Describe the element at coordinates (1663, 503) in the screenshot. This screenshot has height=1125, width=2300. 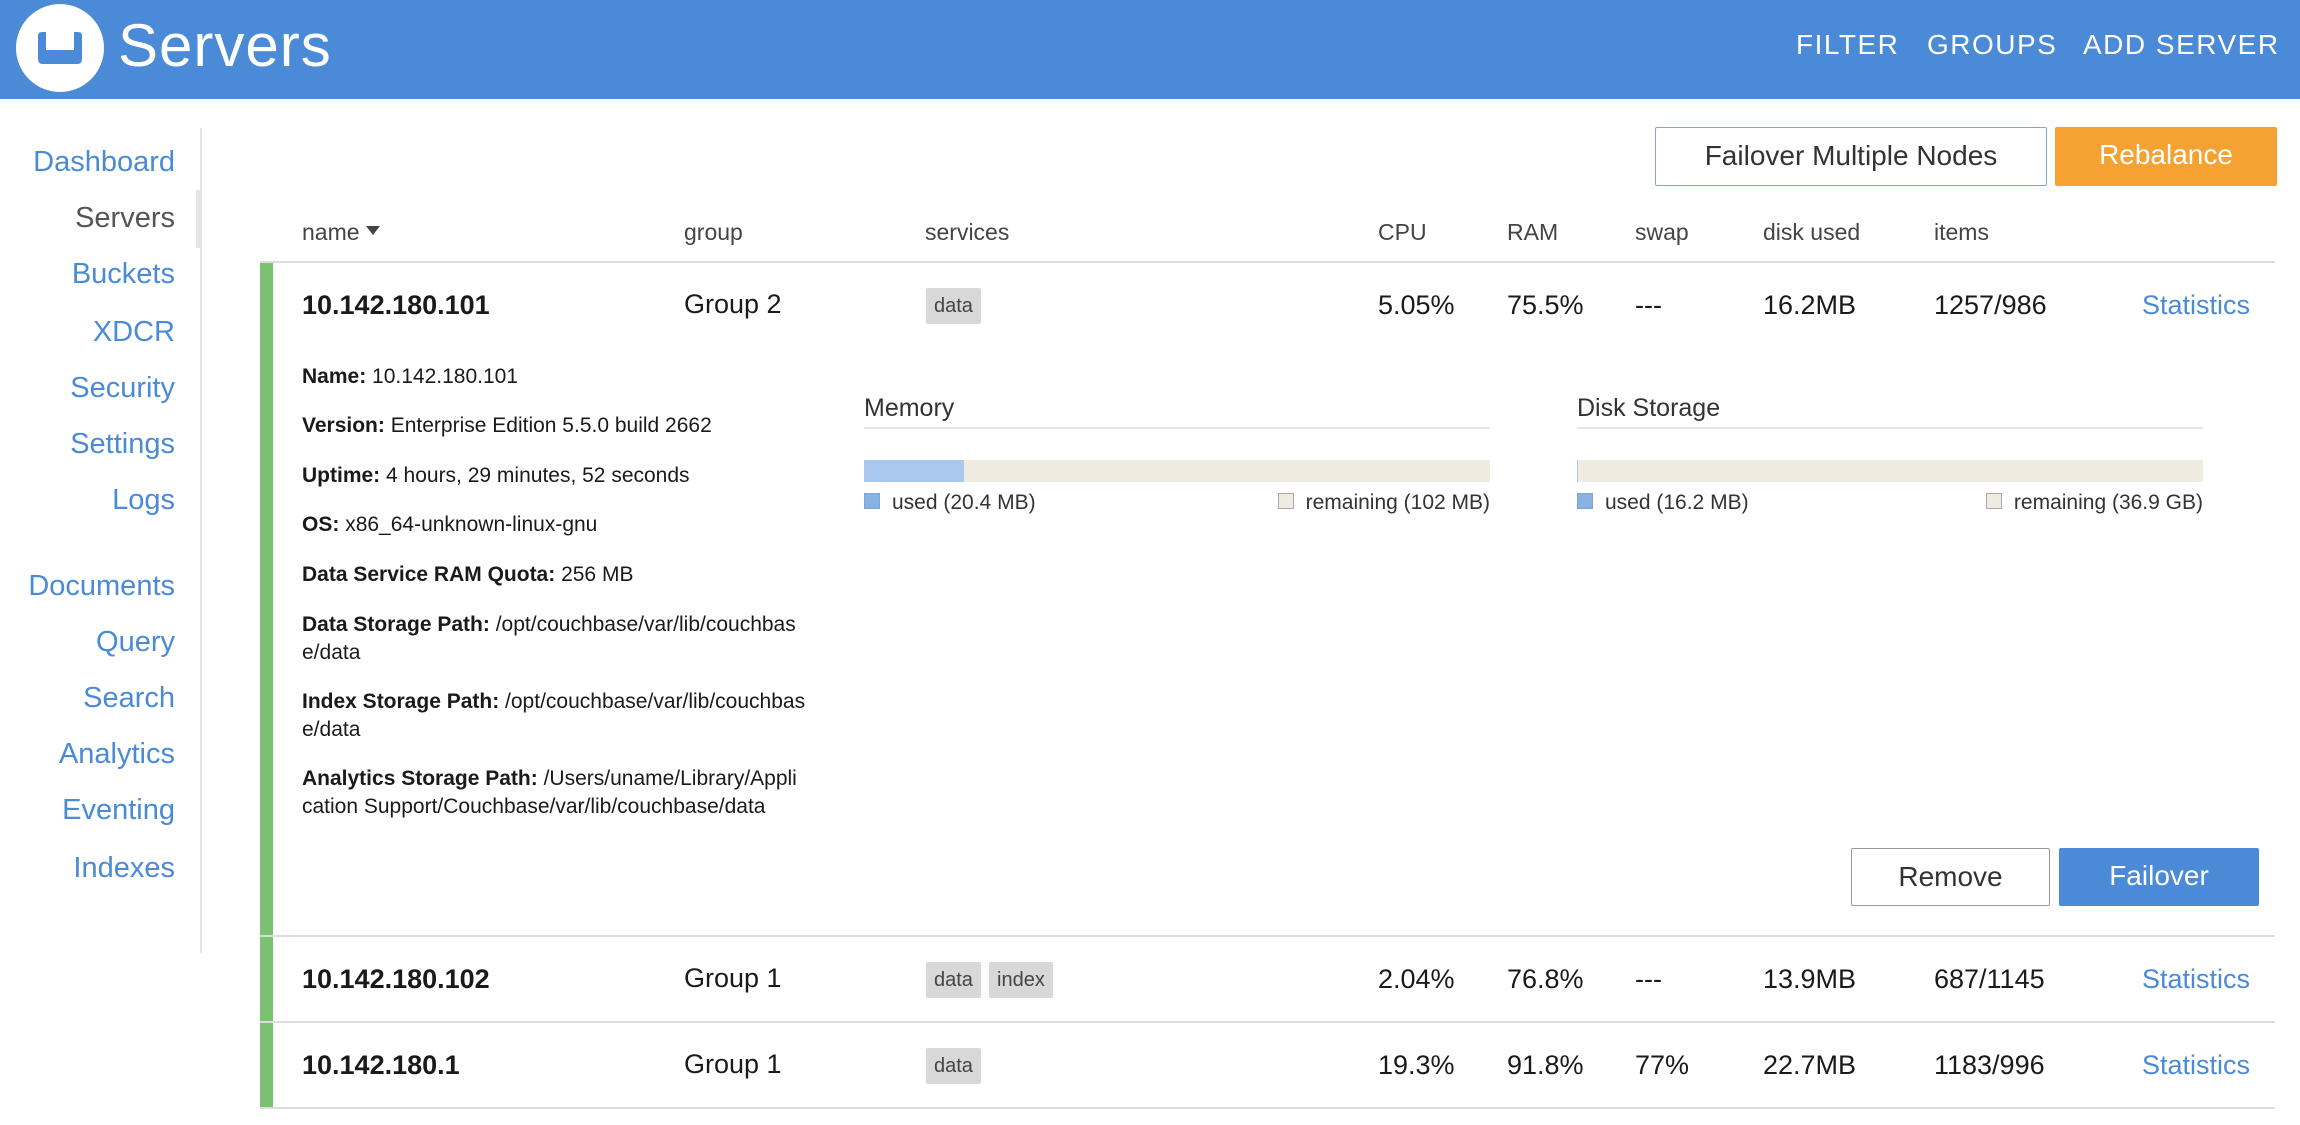
I see `disk-used-legend: used (16.2 MB)` at that location.